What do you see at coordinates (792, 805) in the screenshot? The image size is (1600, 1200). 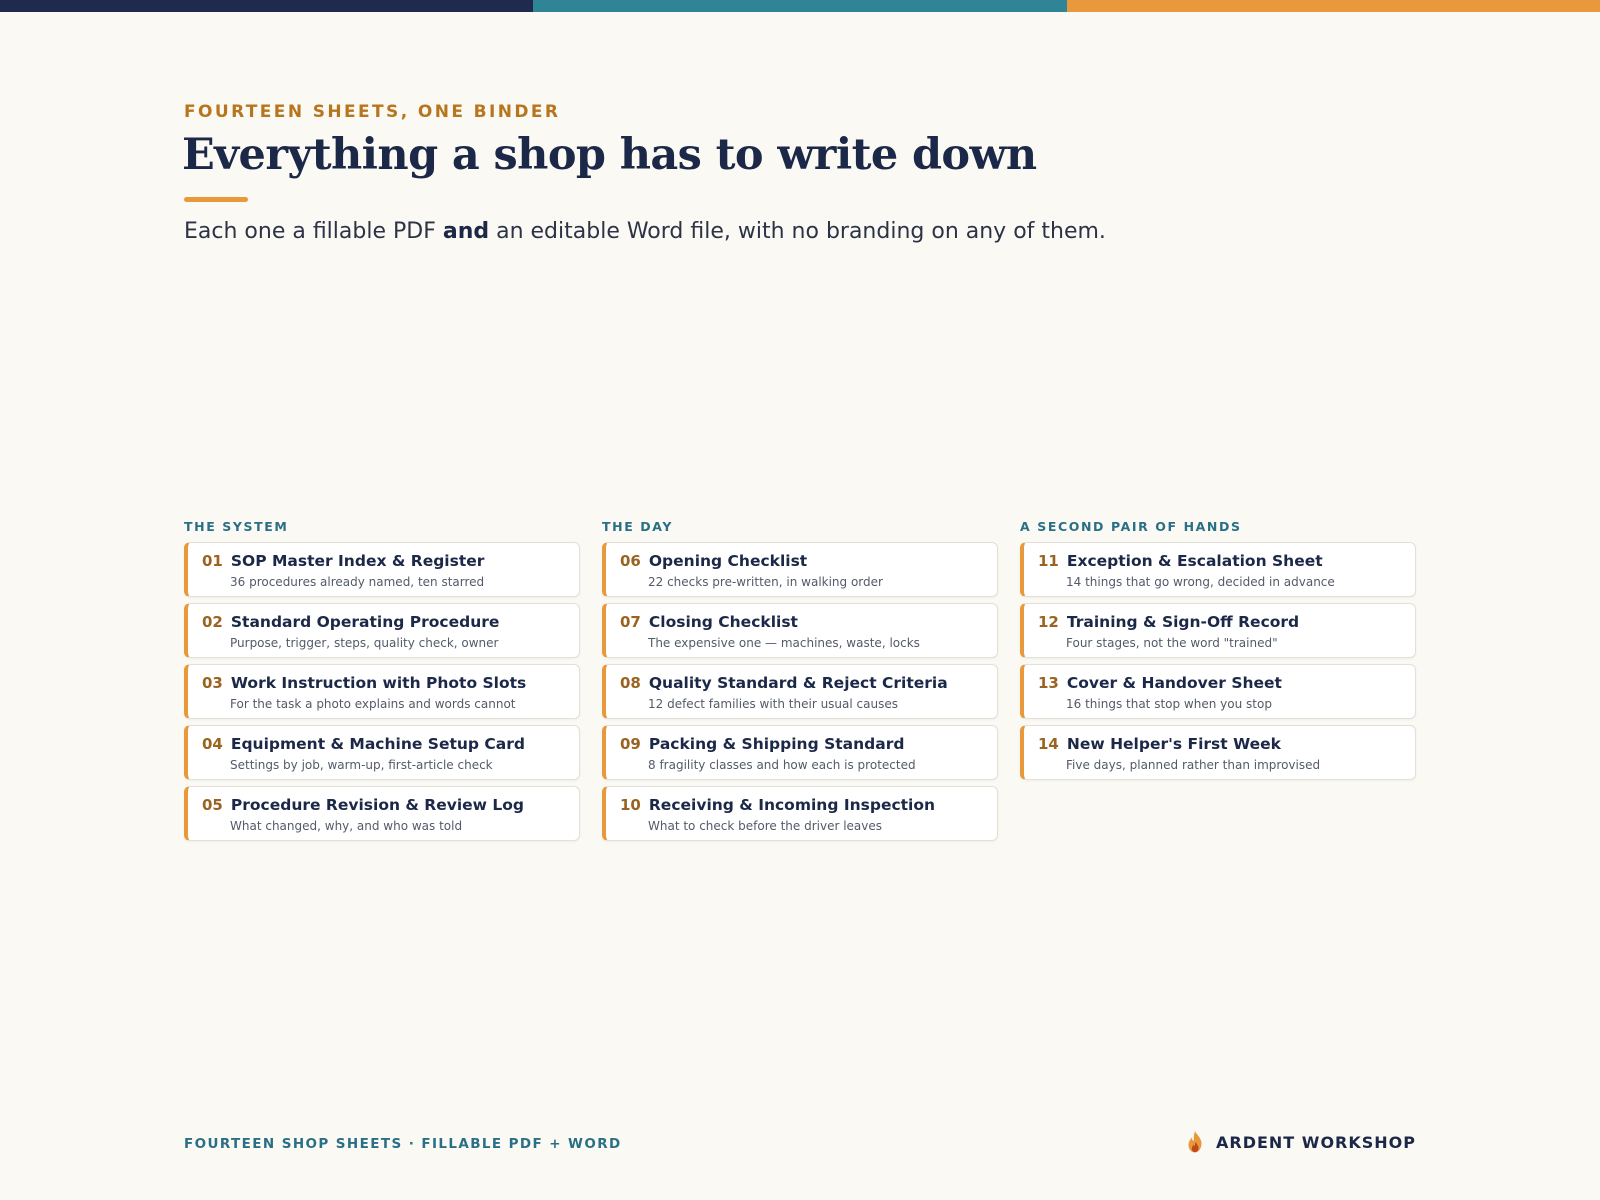 I see `sheet-title: Receiving & Incoming Inspection` at bounding box center [792, 805].